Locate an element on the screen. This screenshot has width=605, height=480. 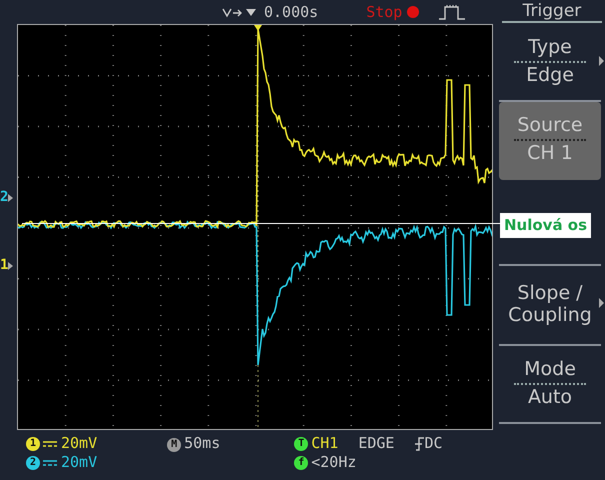
trigger-position: 0.000s is located at coordinates (291, 12).